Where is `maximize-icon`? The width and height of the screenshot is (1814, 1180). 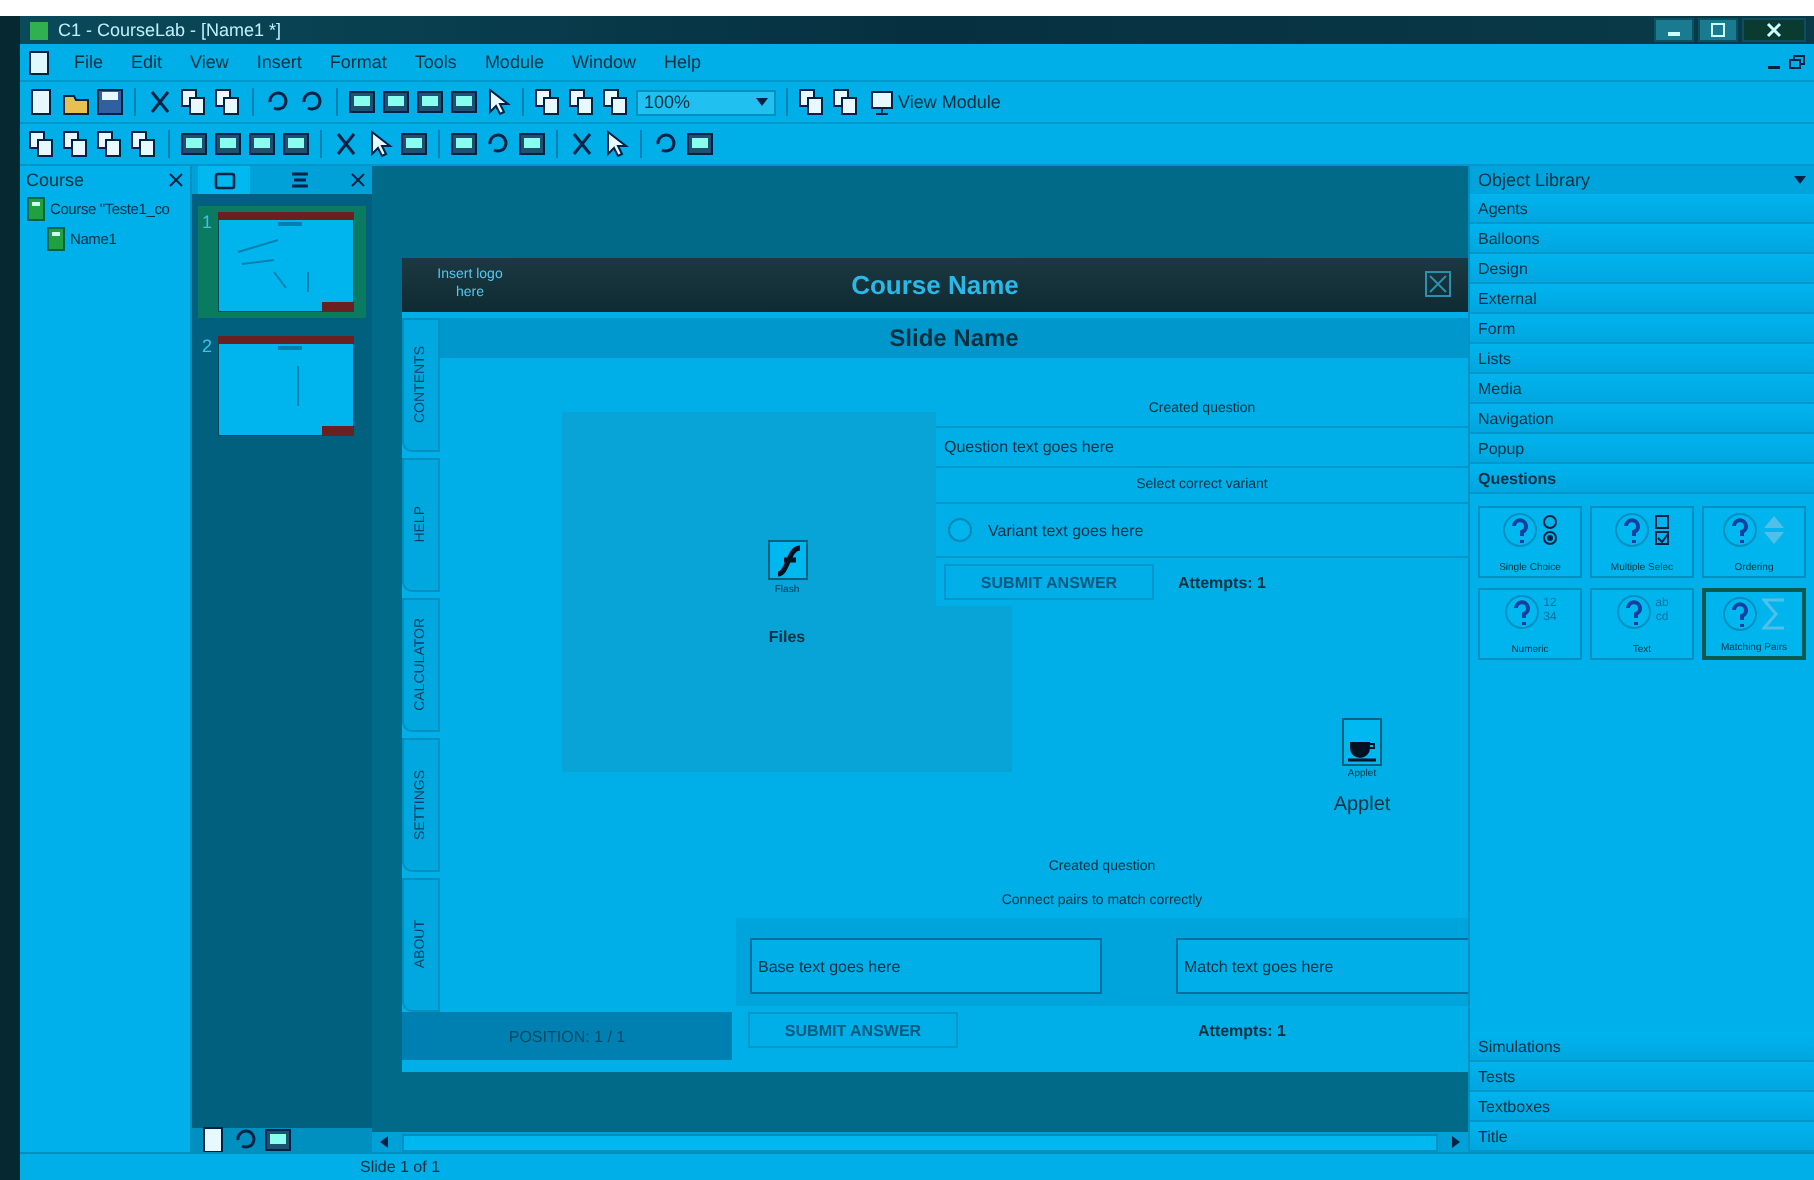 maximize-icon is located at coordinates (1718, 30).